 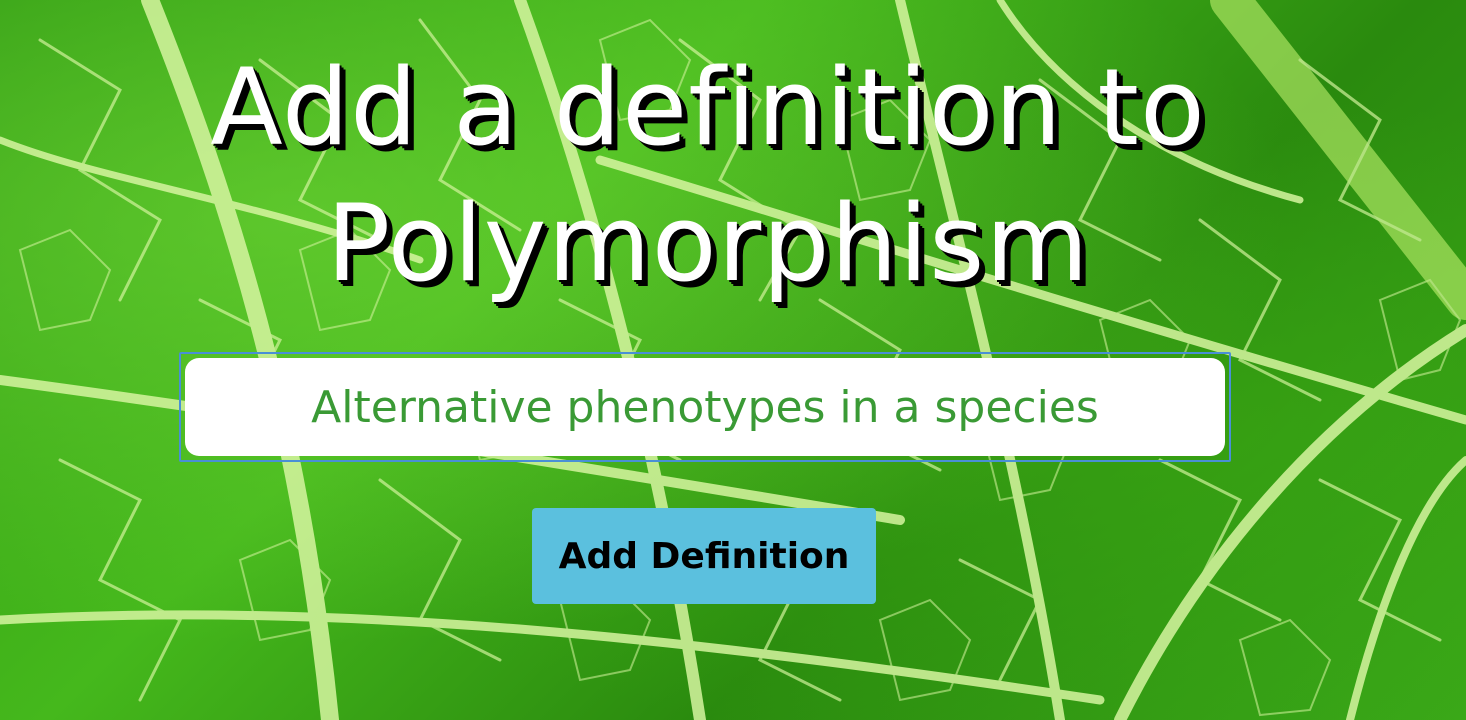 What do you see at coordinates (708, 107) in the screenshot?
I see `page-title-line1: Add a definition to` at bounding box center [708, 107].